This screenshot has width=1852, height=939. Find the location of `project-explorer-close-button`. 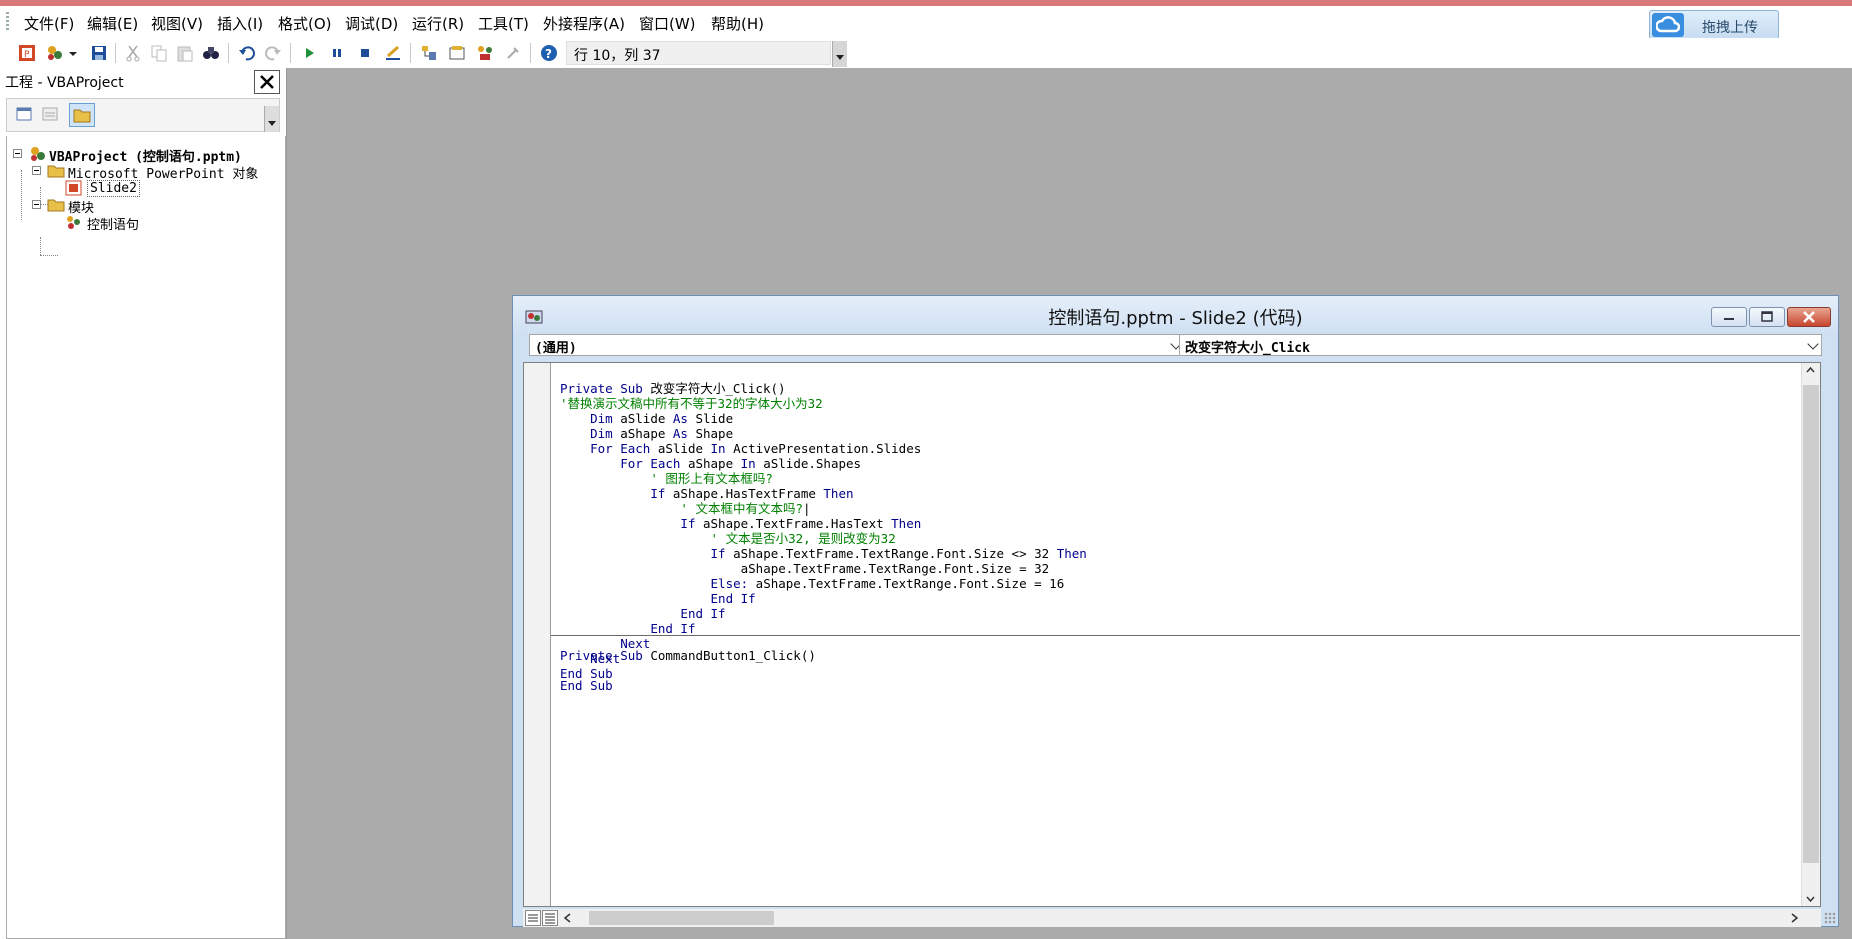

project-explorer-close-button is located at coordinates (267, 82).